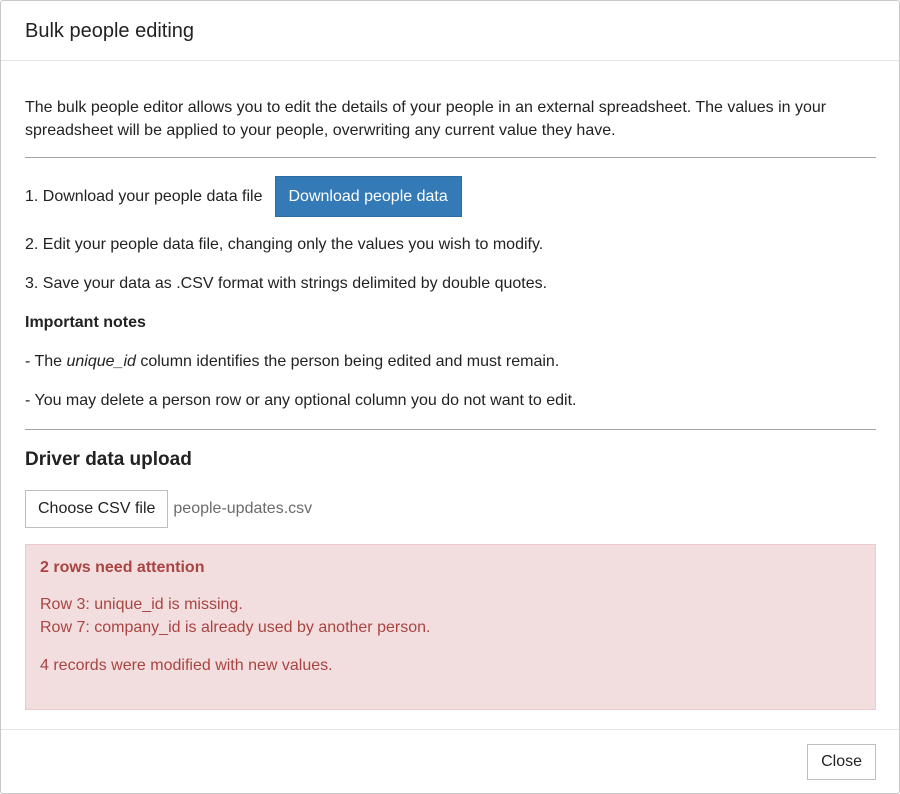  What do you see at coordinates (186, 665) in the screenshot?
I see `alert-summary: 4 records were modified with new values.` at bounding box center [186, 665].